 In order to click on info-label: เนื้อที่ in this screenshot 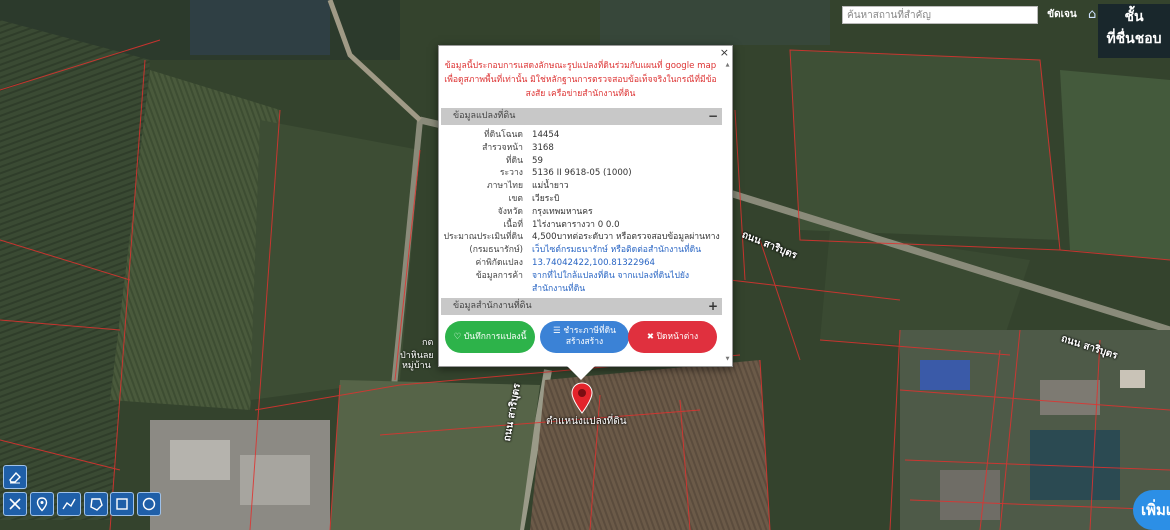, I will do `click(513, 224)`.